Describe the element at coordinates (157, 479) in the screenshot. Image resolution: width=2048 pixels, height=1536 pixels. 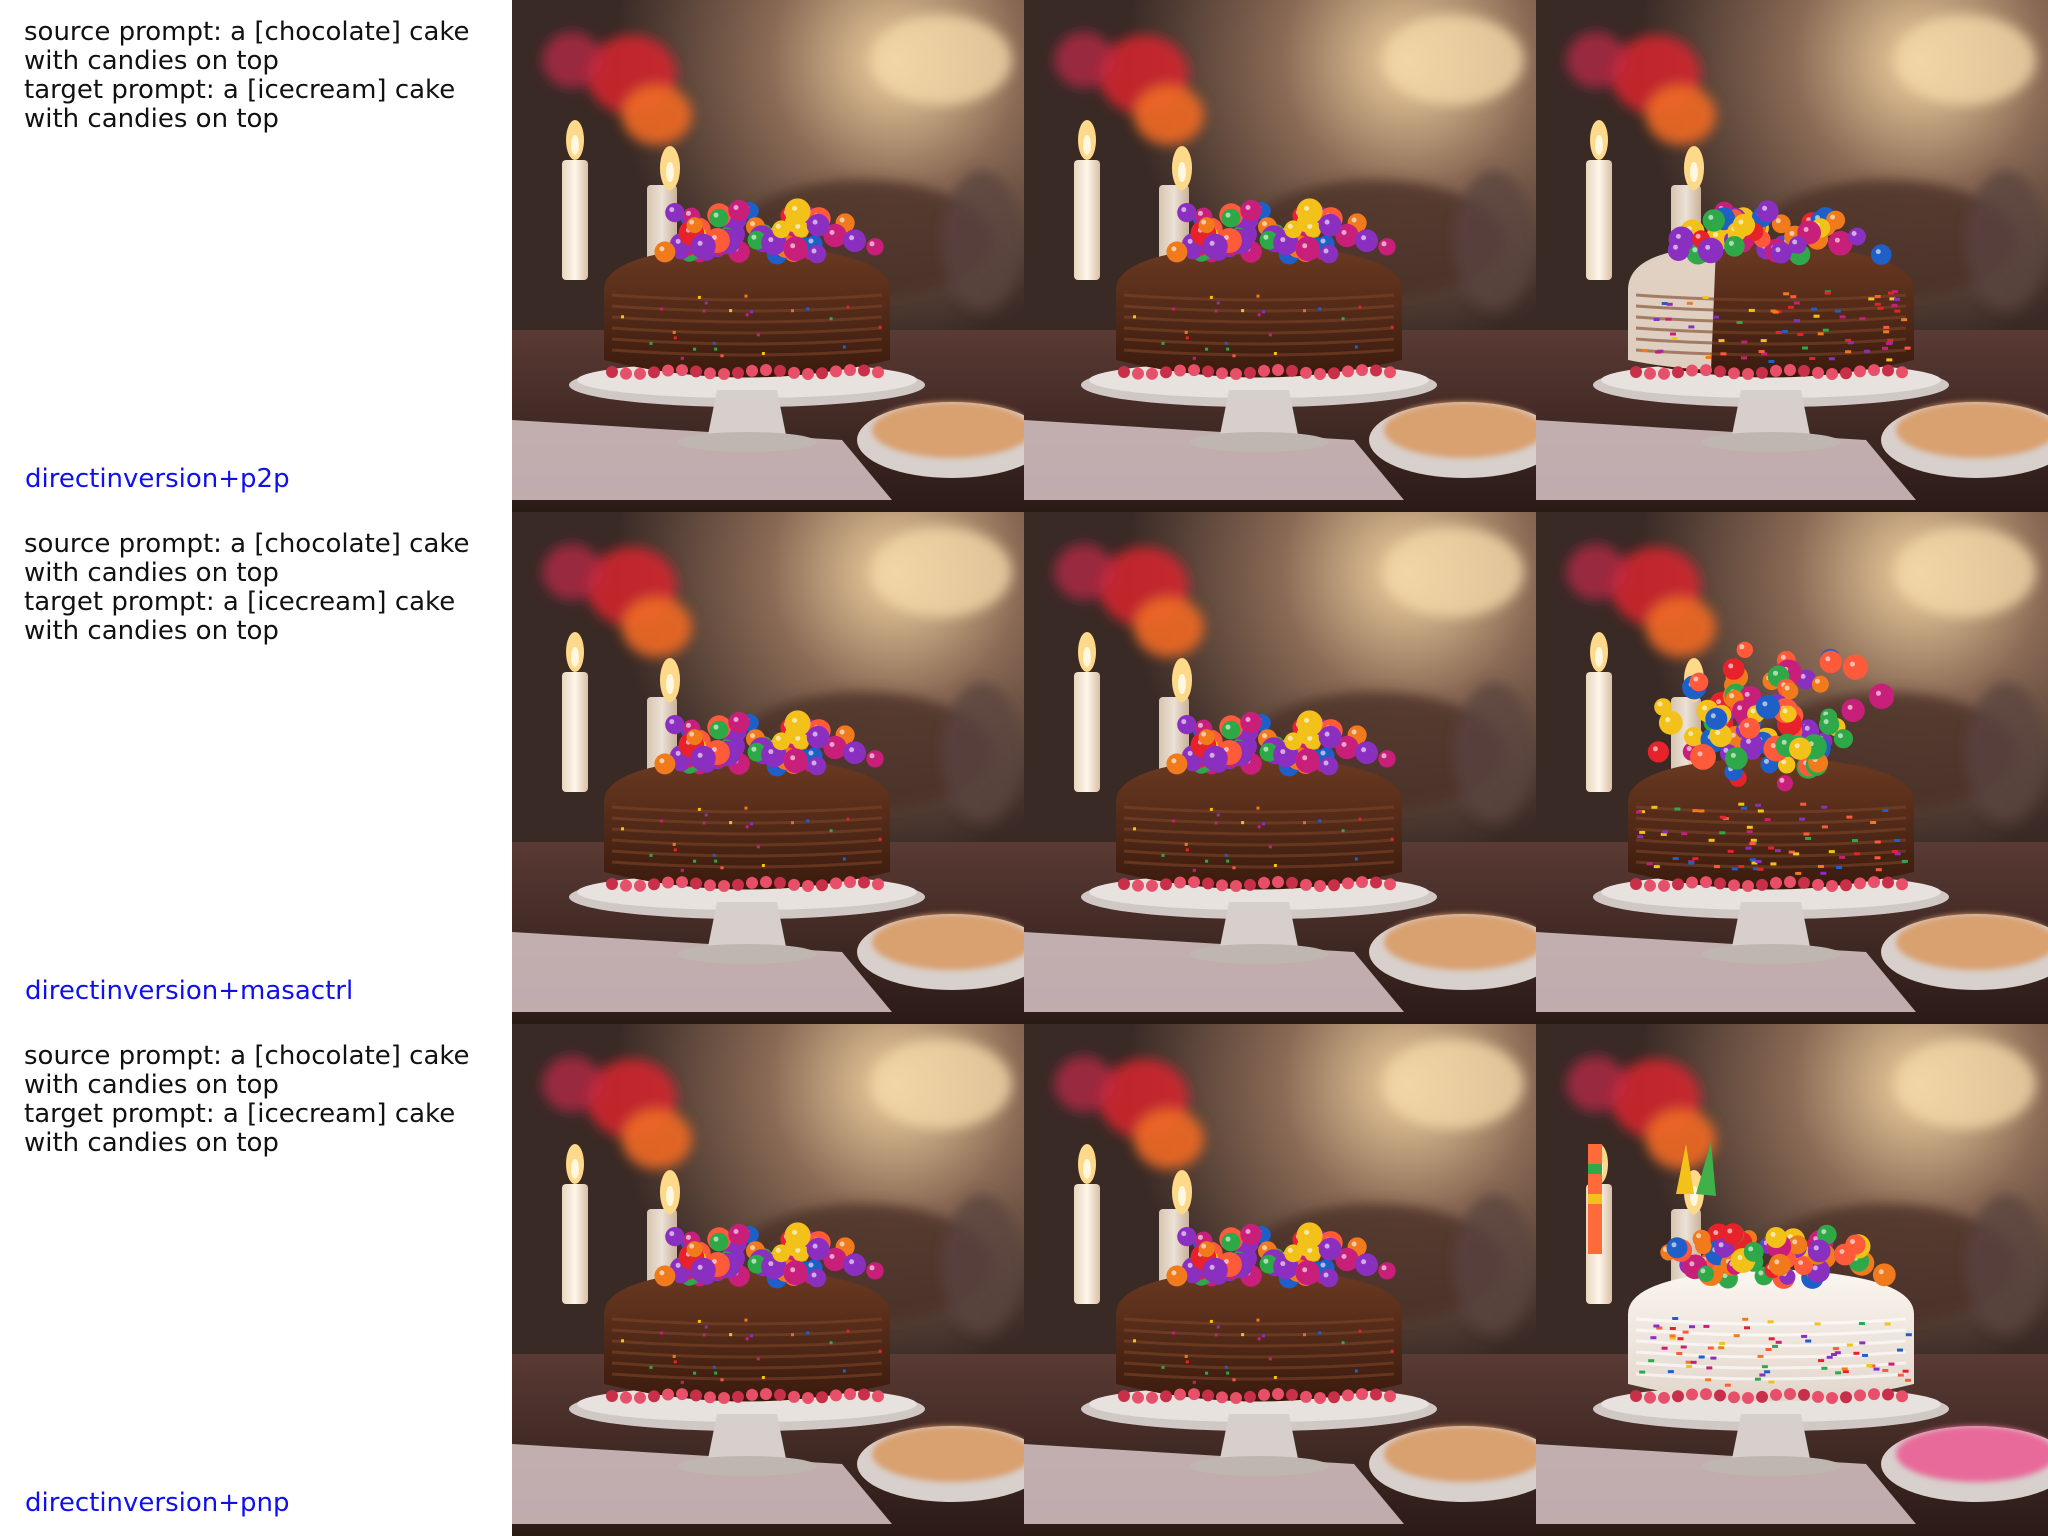
I see `method-label: directinversion+p2p` at that location.